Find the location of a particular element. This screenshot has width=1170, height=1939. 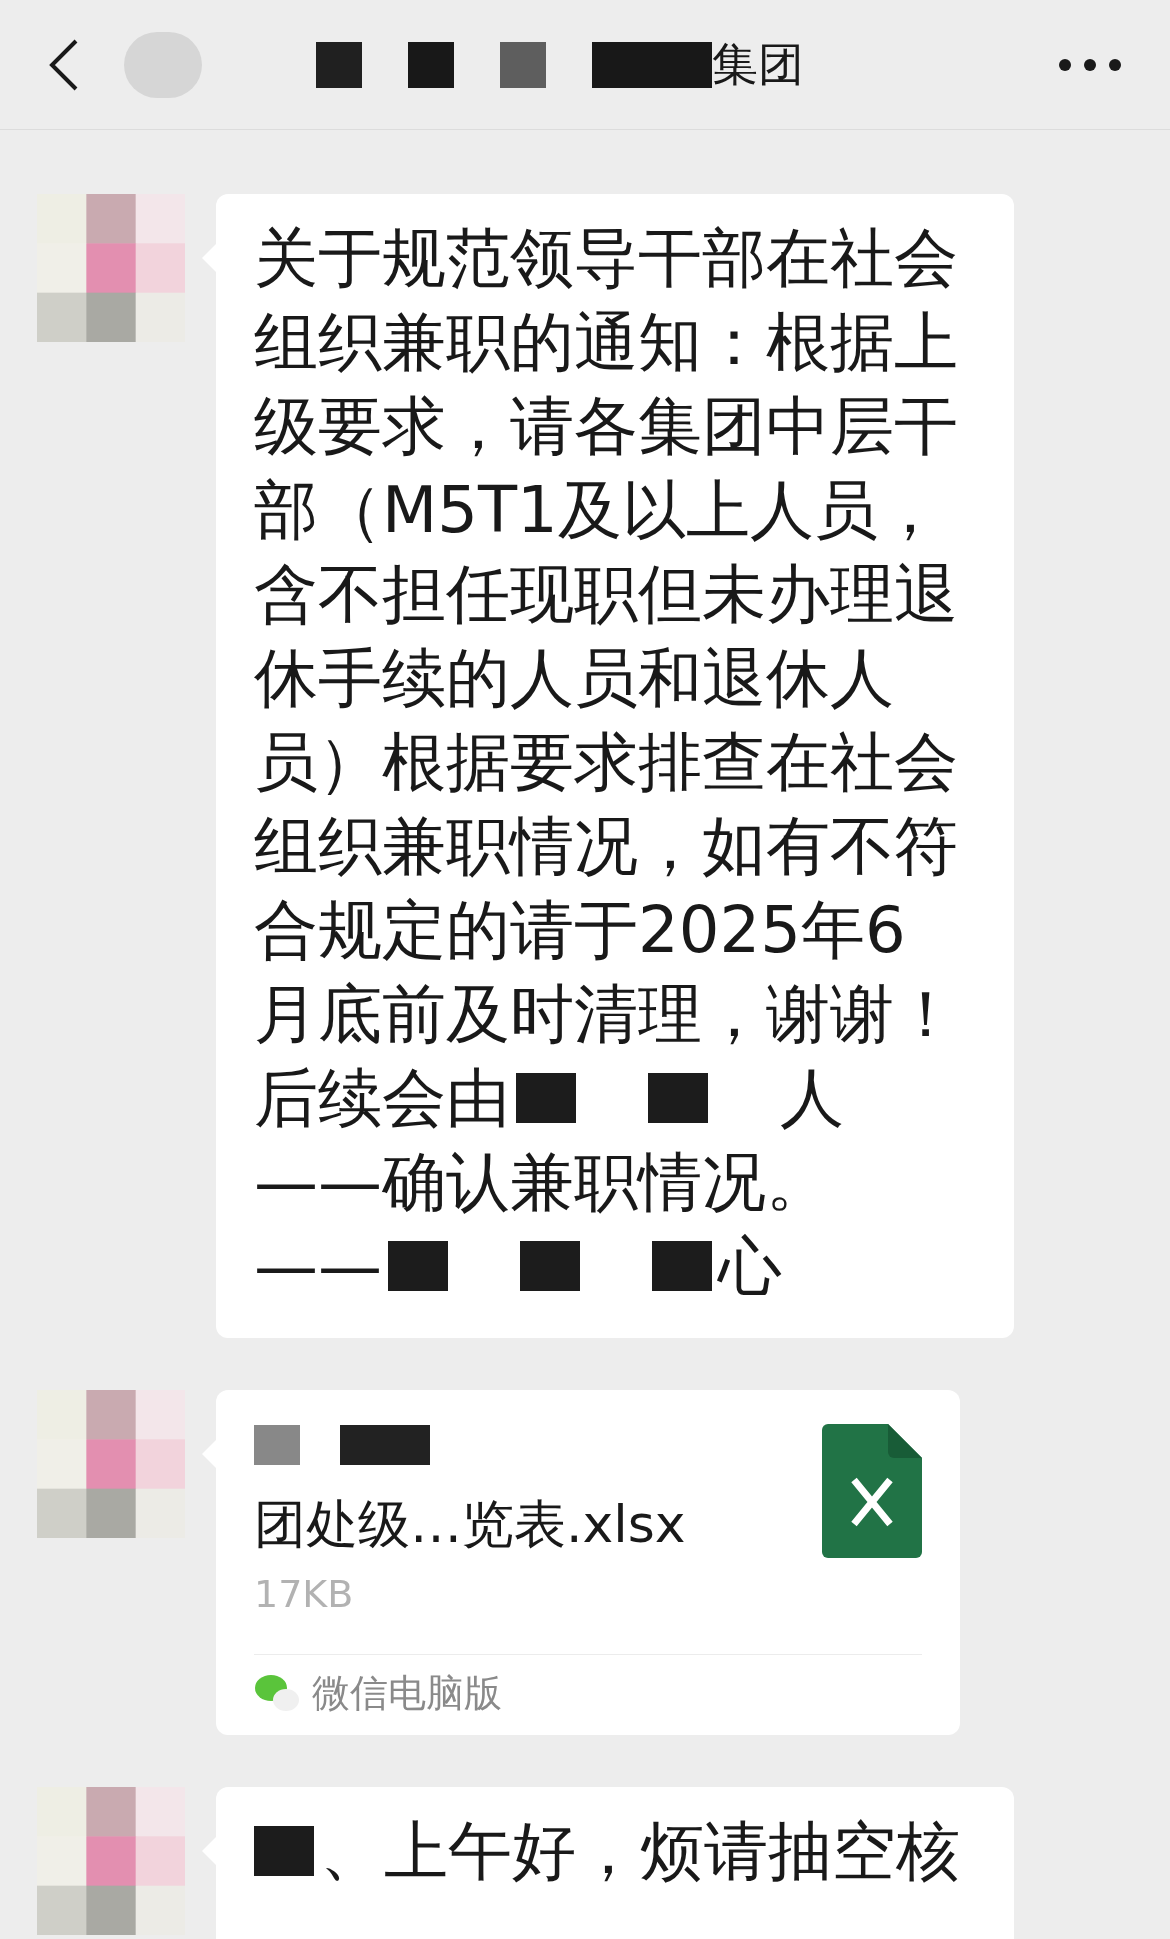

file-size: 17KB is located at coordinates (304, 1594).